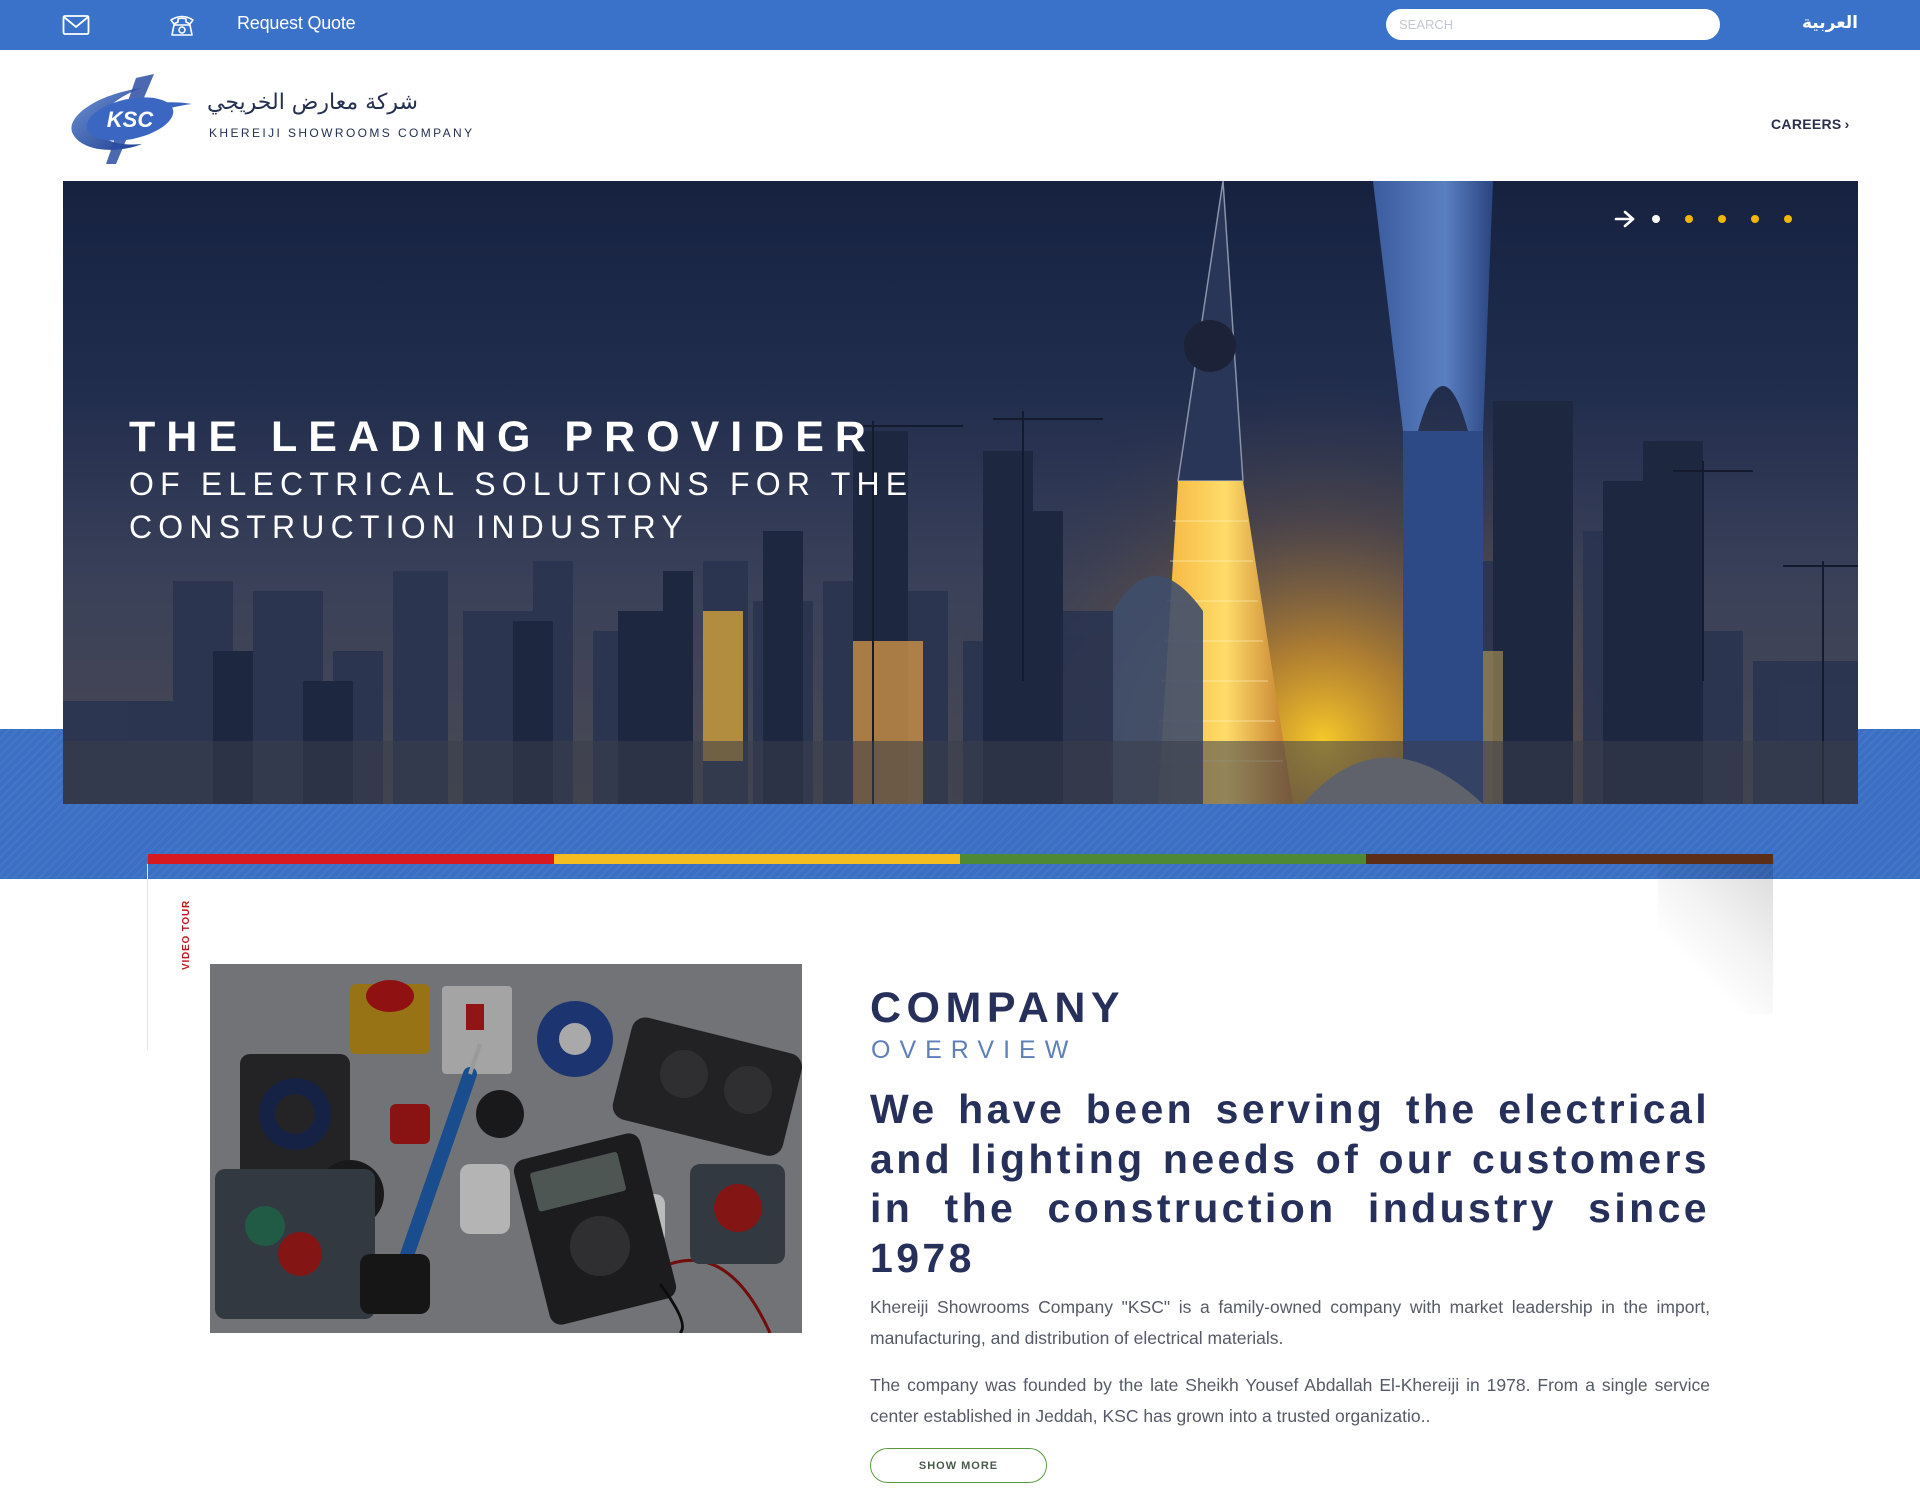 The image size is (1920, 1507). What do you see at coordinates (1806, 124) in the screenshot?
I see `careers-label: CAREERS` at bounding box center [1806, 124].